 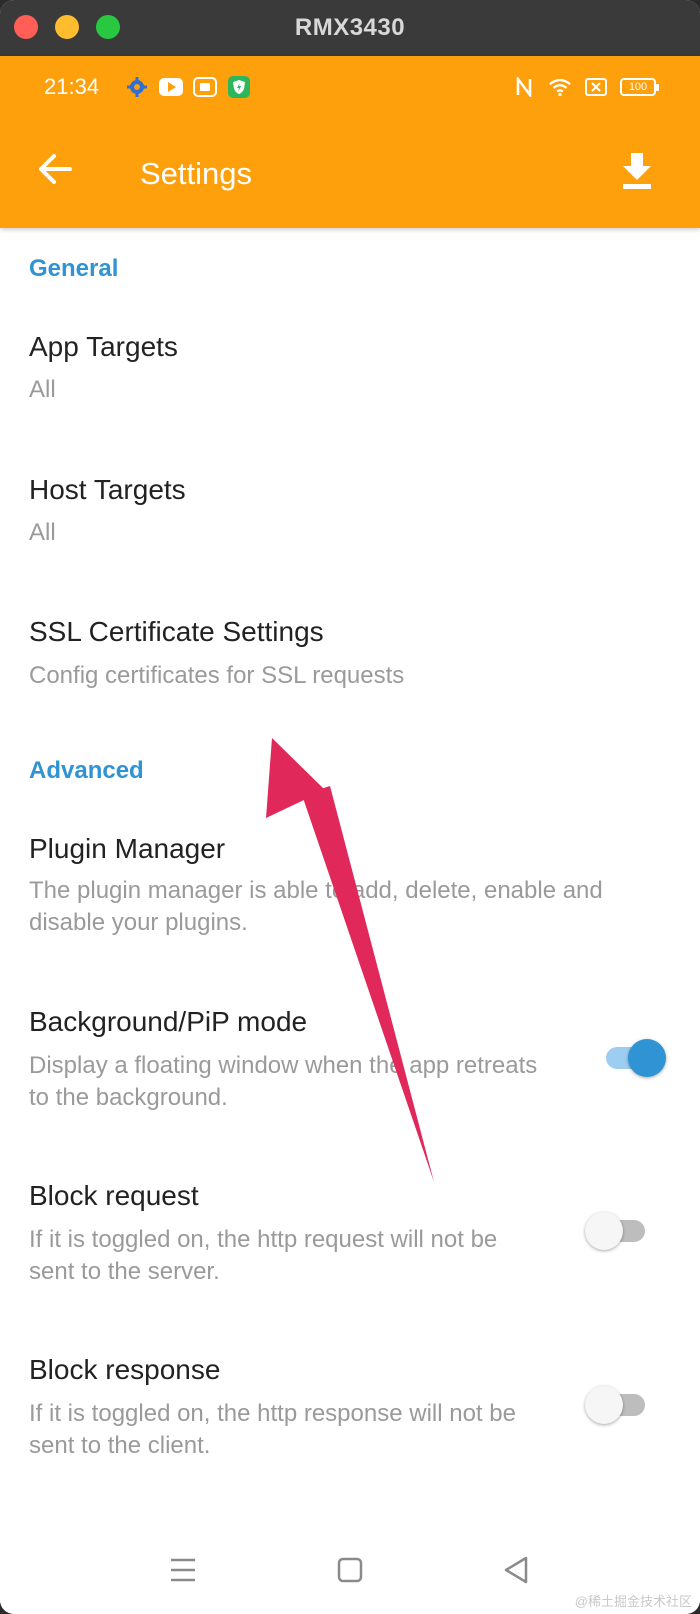 What do you see at coordinates (633, 1601) in the screenshot?
I see `watermark: @稀土掘金技术社区` at bounding box center [633, 1601].